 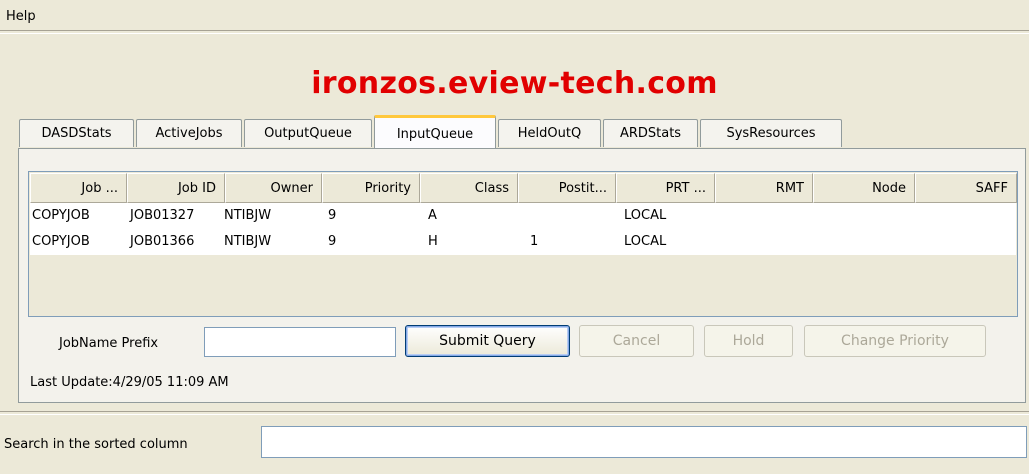 I want to click on table-row: COPYJOB JOB01366 NTIBJW 9 H 1 LOCAL, so click(x=523, y=242).